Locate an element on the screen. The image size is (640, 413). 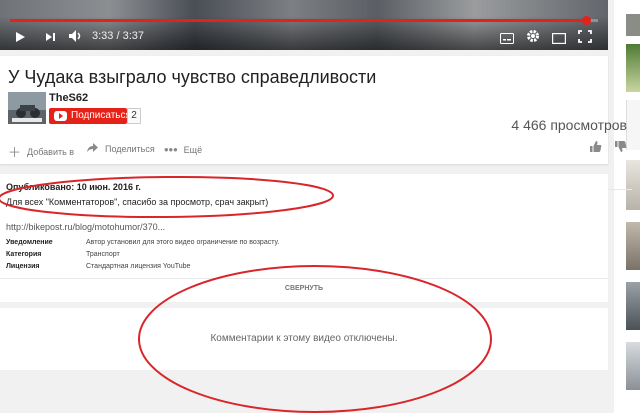
metadata-value: Стандартная лицензия YouTube is located at coordinates (138, 266).